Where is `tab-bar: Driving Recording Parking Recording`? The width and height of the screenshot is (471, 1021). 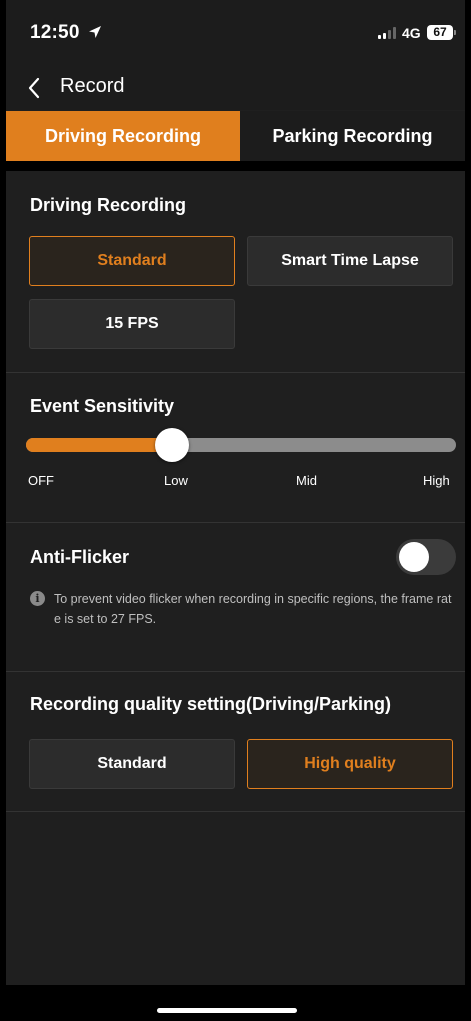 tab-bar: Driving Recording Parking Recording is located at coordinates (235, 136).